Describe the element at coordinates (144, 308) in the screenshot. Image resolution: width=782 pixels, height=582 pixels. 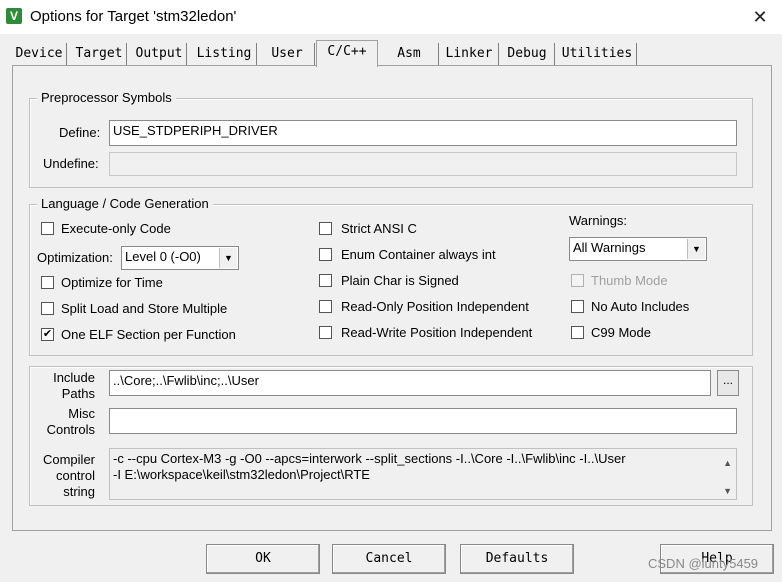
I see `split-load-label: Split Load and Store Multiple` at that location.